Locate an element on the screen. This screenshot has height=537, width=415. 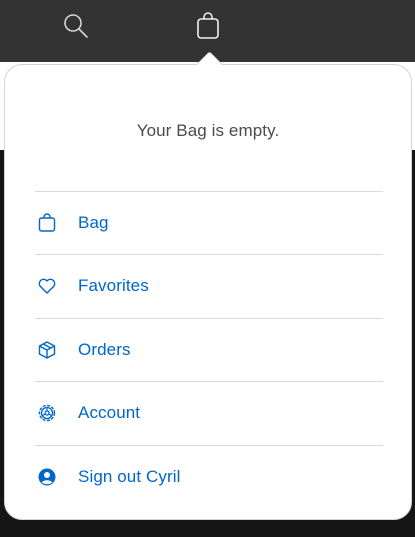
menu-item-favorites: Favorites is located at coordinates (209, 286).